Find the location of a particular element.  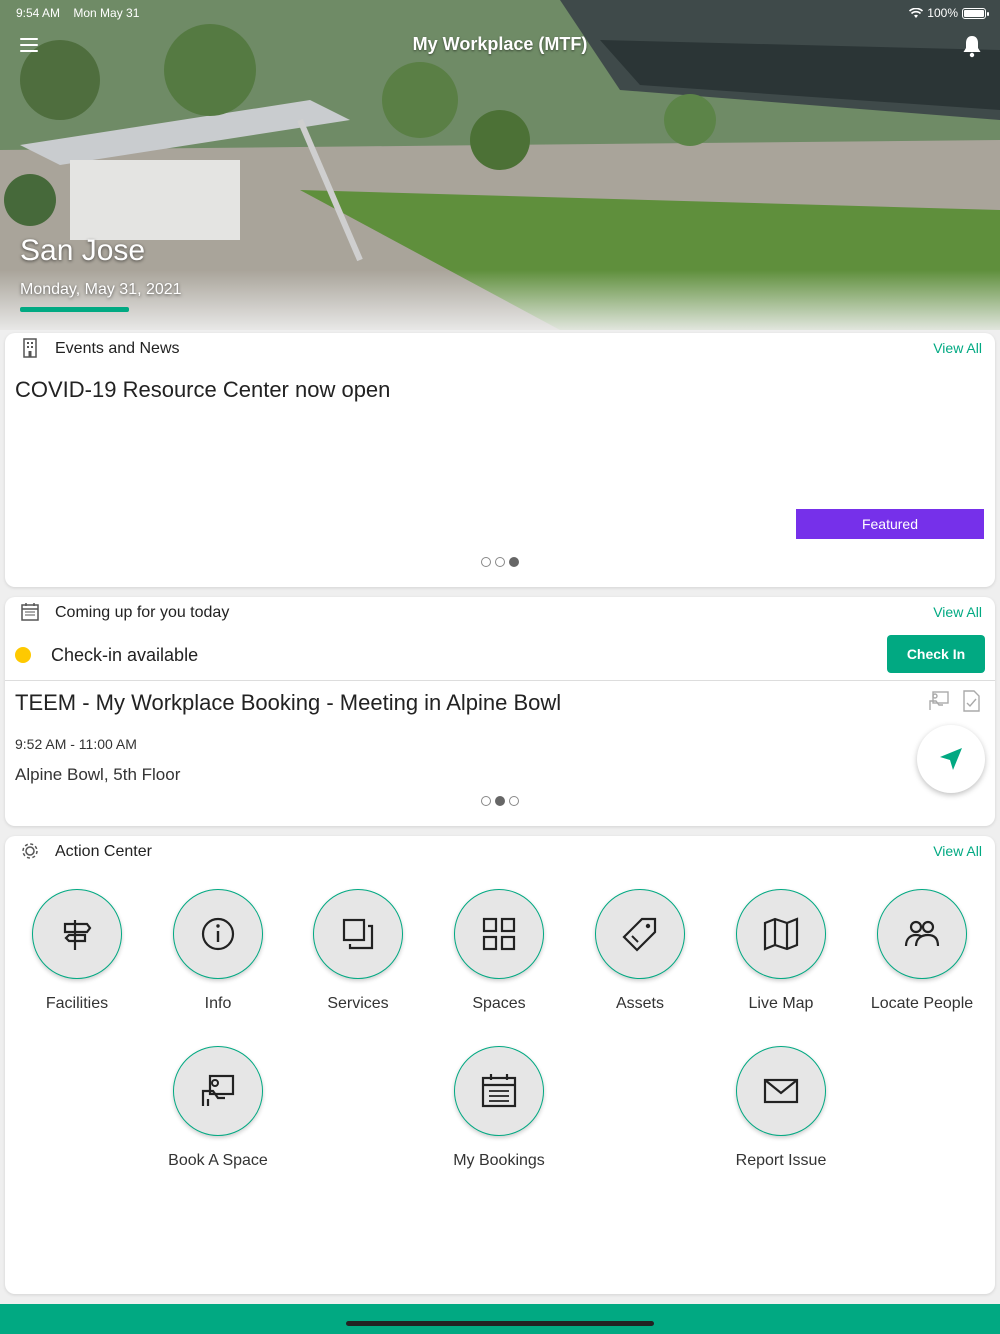

navigation-arrow-icon is located at coordinates (951, 759).